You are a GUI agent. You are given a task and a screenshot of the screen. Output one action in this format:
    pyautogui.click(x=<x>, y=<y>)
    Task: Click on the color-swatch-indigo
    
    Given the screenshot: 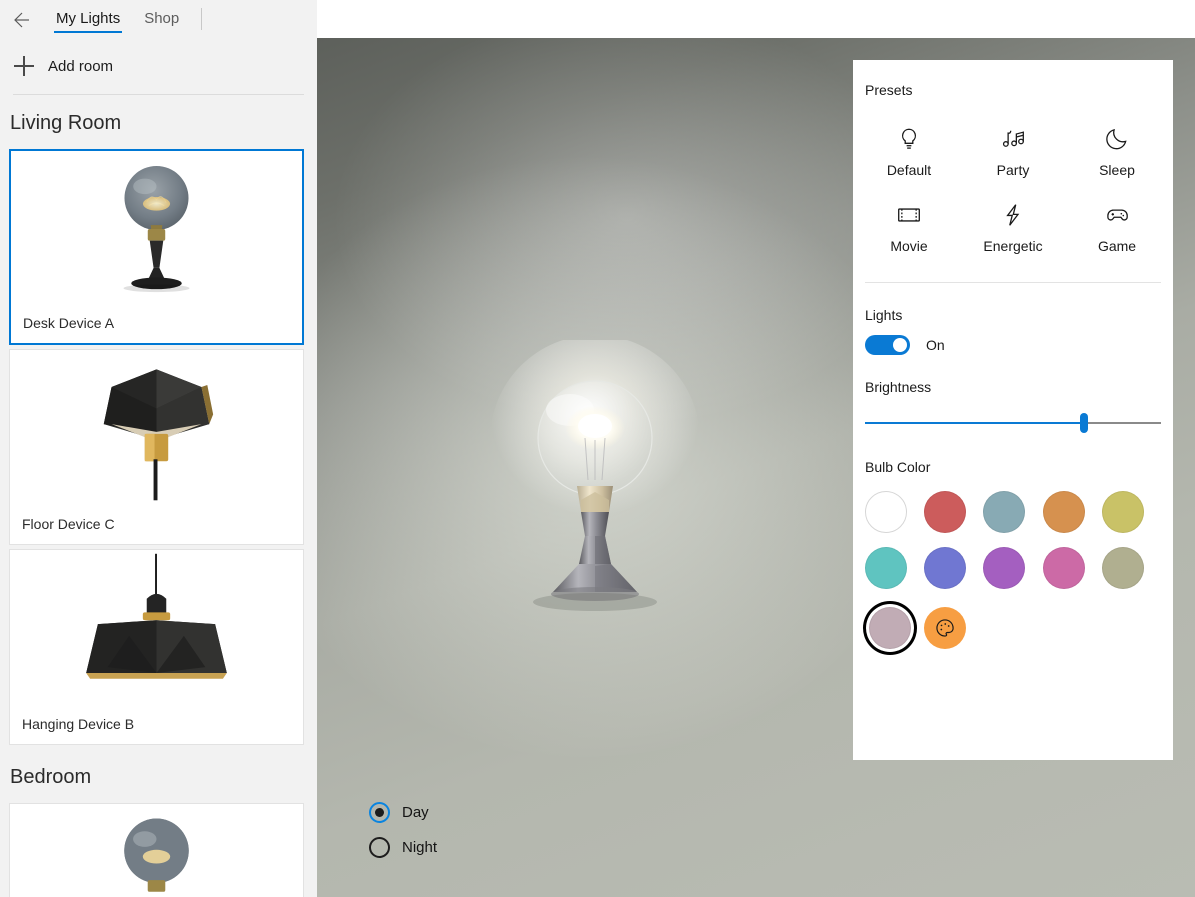 What is the action you would take?
    pyautogui.click(x=945, y=568)
    